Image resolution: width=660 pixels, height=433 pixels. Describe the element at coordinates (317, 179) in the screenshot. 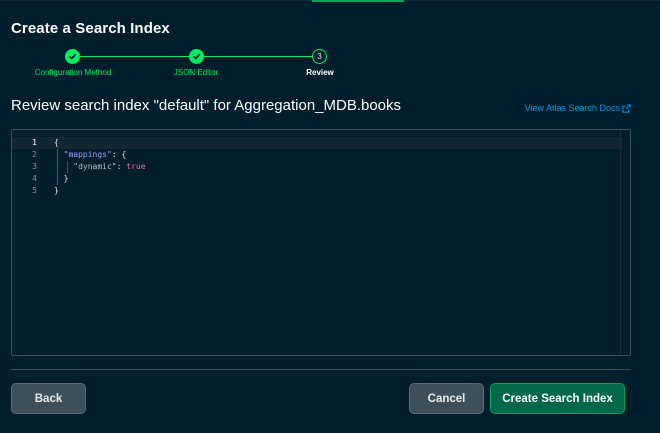

I see `code-line-4: 4 }` at that location.